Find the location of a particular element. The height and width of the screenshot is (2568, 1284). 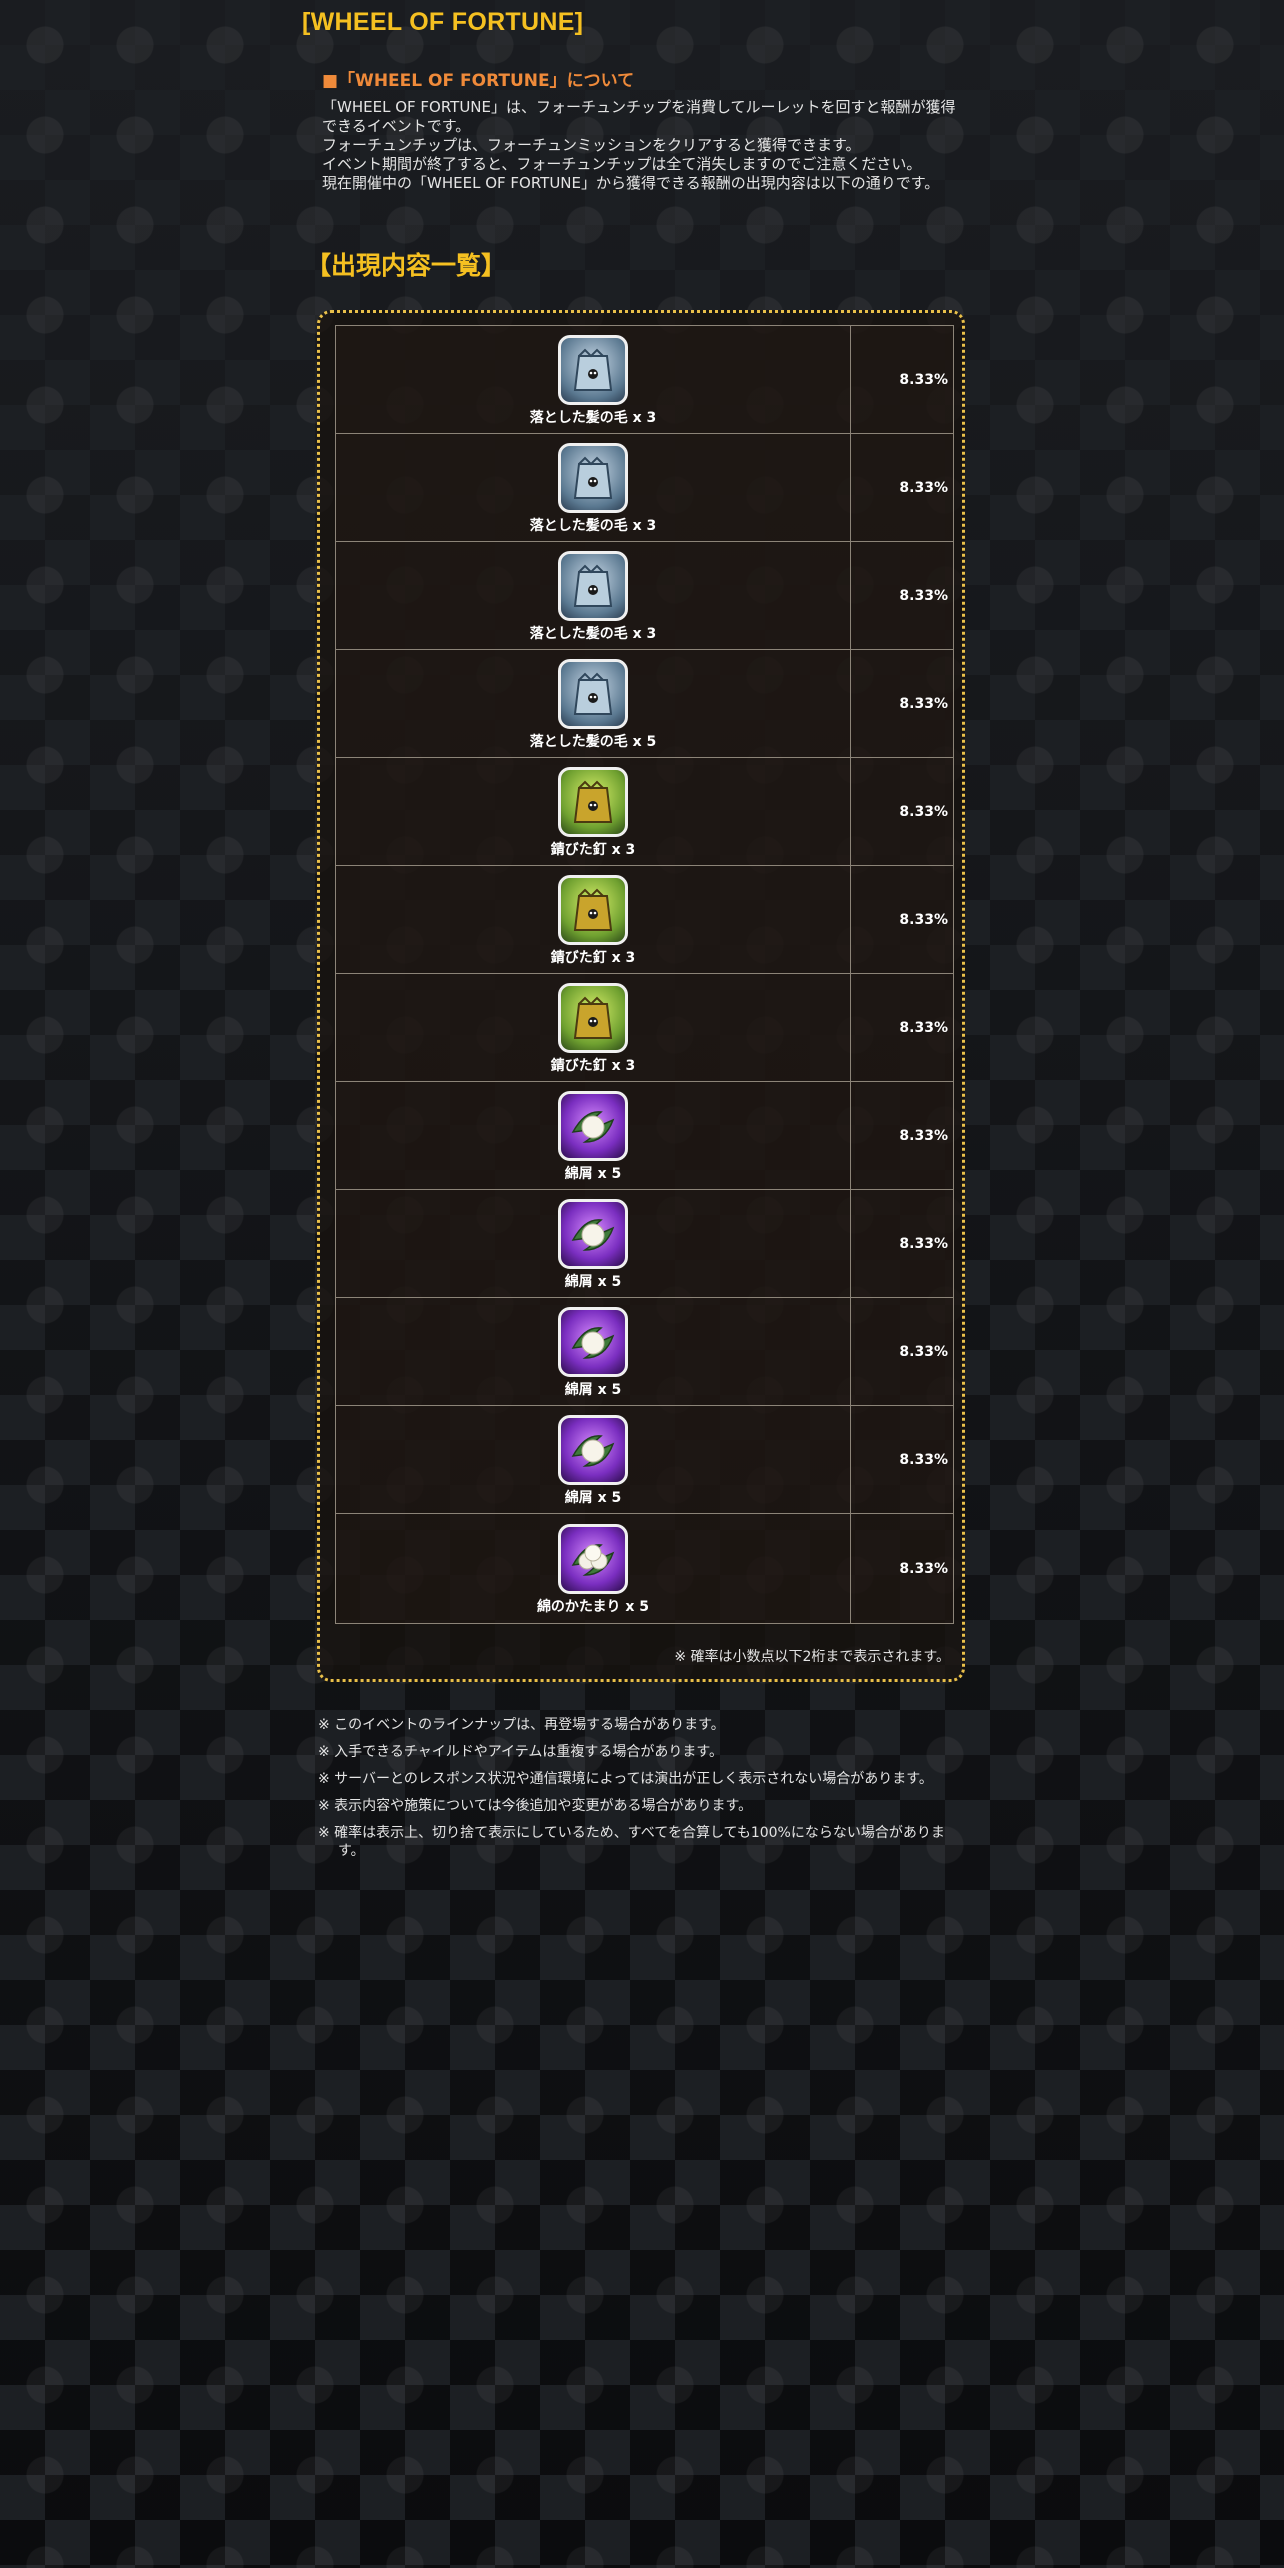

about-line: フォーチュンチップは、フォーチュンミッションをクリアすると獲得できます。 is located at coordinates (591, 145).